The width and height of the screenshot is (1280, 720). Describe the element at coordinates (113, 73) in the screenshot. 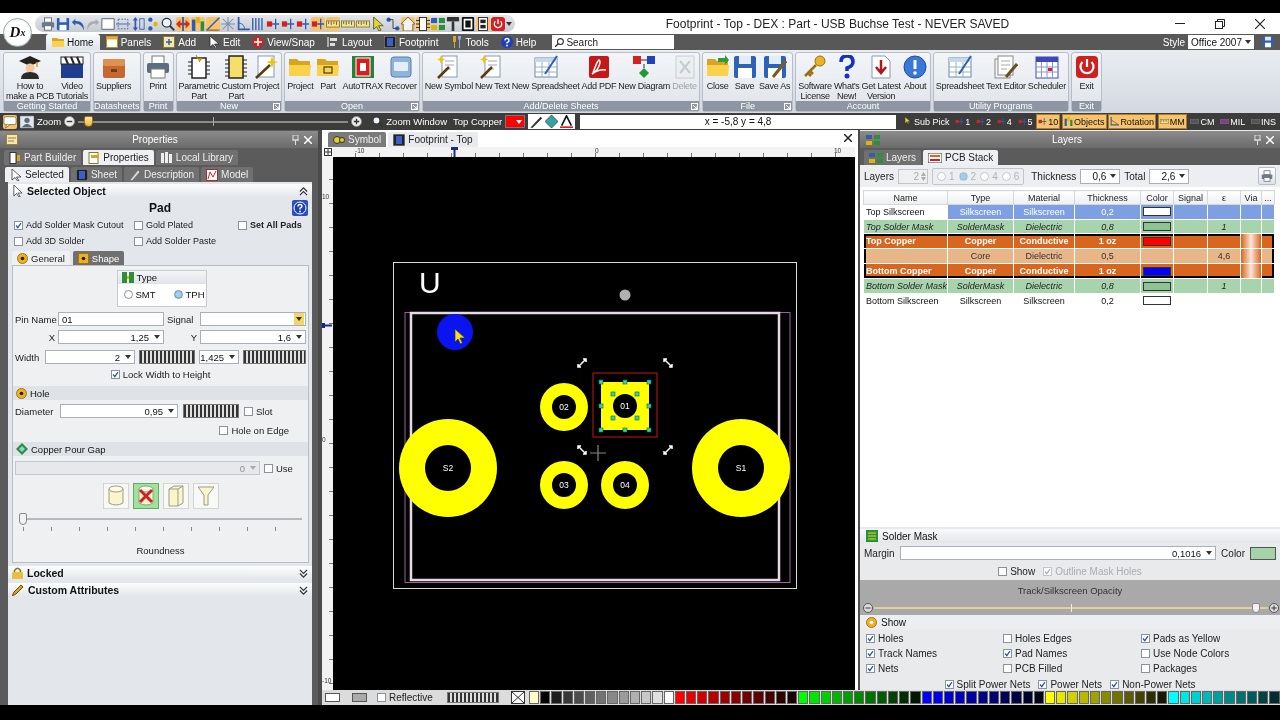

I see `ribbon-button: Suppliers` at that location.